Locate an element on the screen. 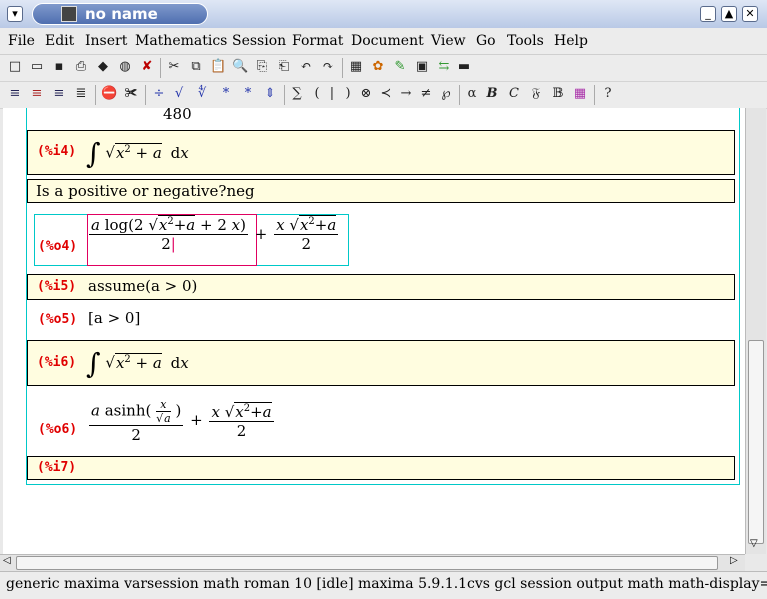  misc-symbol-icon: ℘ is located at coordinates (446, 94).